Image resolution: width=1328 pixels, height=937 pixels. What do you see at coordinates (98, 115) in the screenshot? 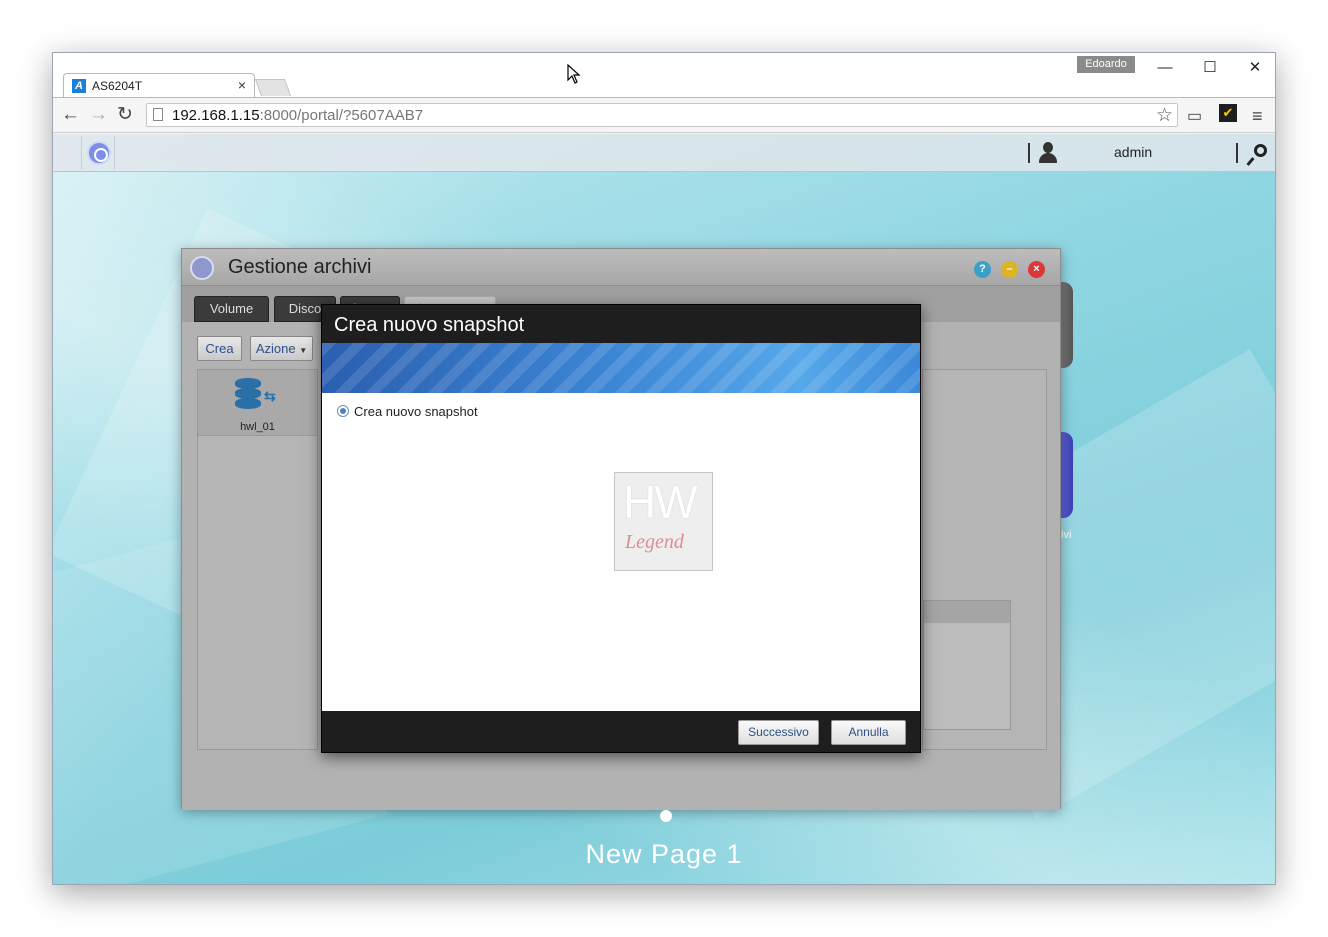
I see `forward-icon: →` at bounding box center [98, 115].